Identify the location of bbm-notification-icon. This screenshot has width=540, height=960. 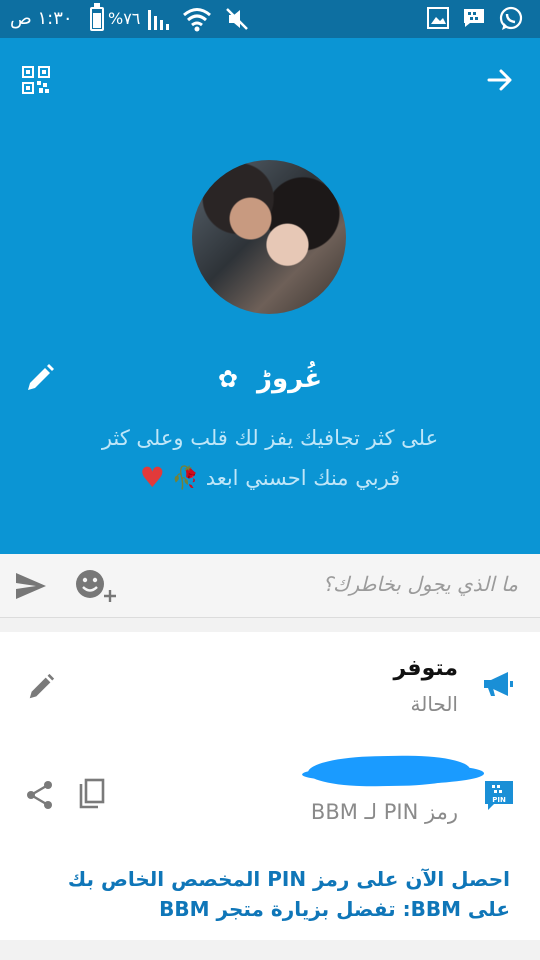
(474, 18).